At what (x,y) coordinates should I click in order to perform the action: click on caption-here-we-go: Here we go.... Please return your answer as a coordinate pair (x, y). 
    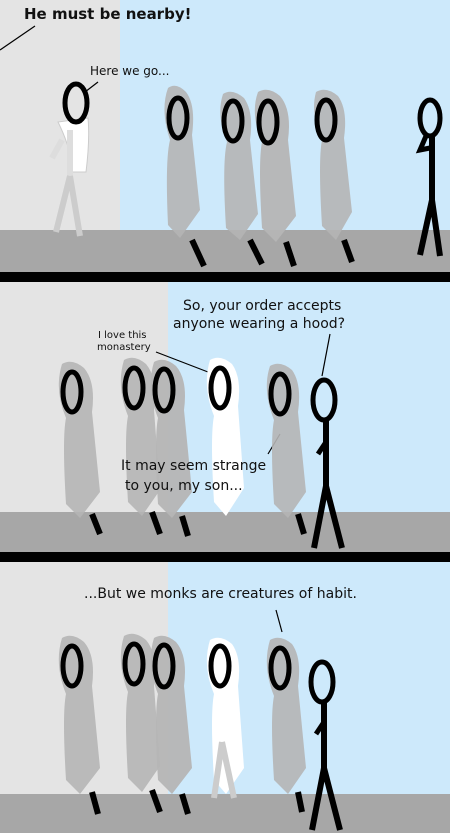
    Looking at the image, I should click on (130, 71).